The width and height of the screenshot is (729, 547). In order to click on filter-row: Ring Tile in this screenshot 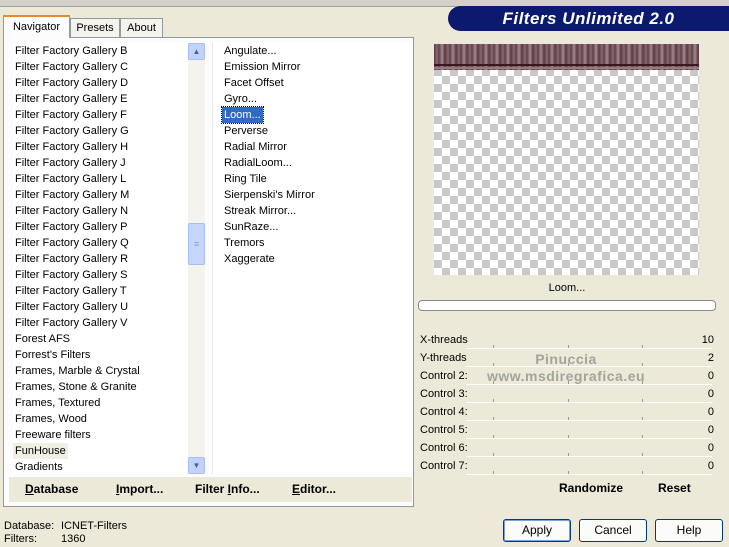, I will do `click(313, 179)`.